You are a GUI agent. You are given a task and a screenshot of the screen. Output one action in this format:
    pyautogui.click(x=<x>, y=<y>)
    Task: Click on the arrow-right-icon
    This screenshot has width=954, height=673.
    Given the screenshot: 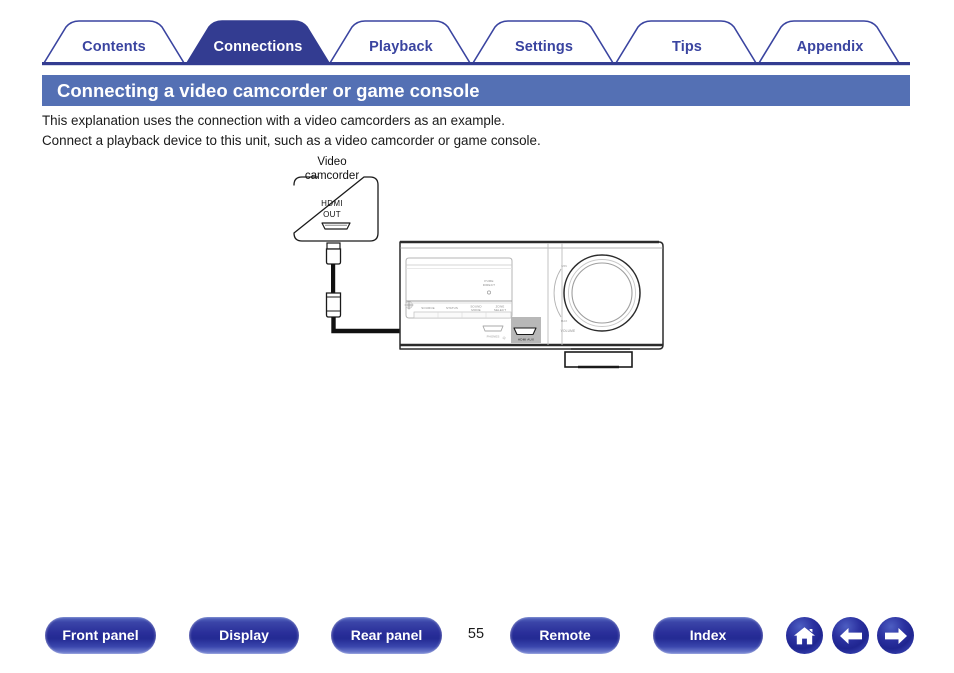 What is the action you would take?
    pyautogui.click(x=895, y=635)
    